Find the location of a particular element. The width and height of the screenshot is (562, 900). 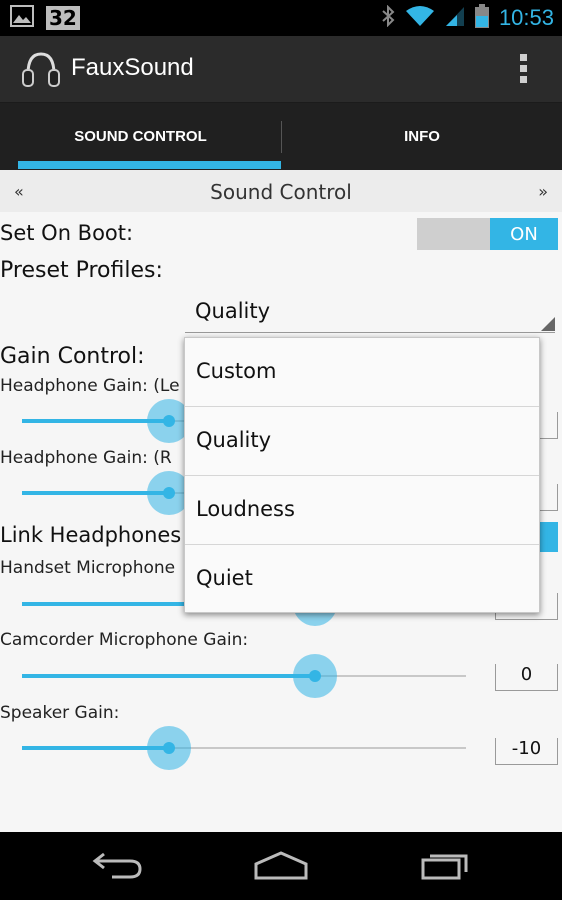

dropdown-option-label: Quiet is located at coordinates (224, 578).